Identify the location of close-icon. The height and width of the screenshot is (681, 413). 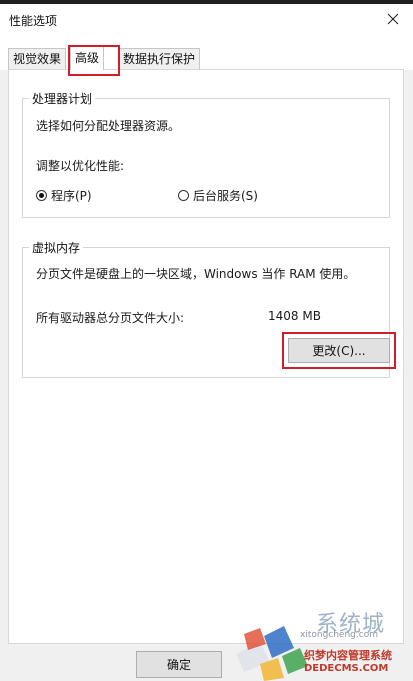
(393, 19).